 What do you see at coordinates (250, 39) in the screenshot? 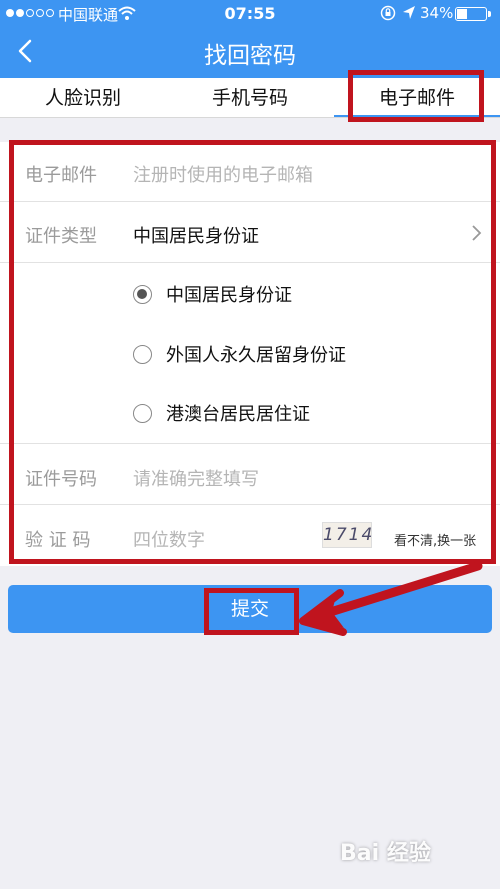
I see `header: 中国联通 07:55 34% 找回密码` at bounding box center [250, 39].